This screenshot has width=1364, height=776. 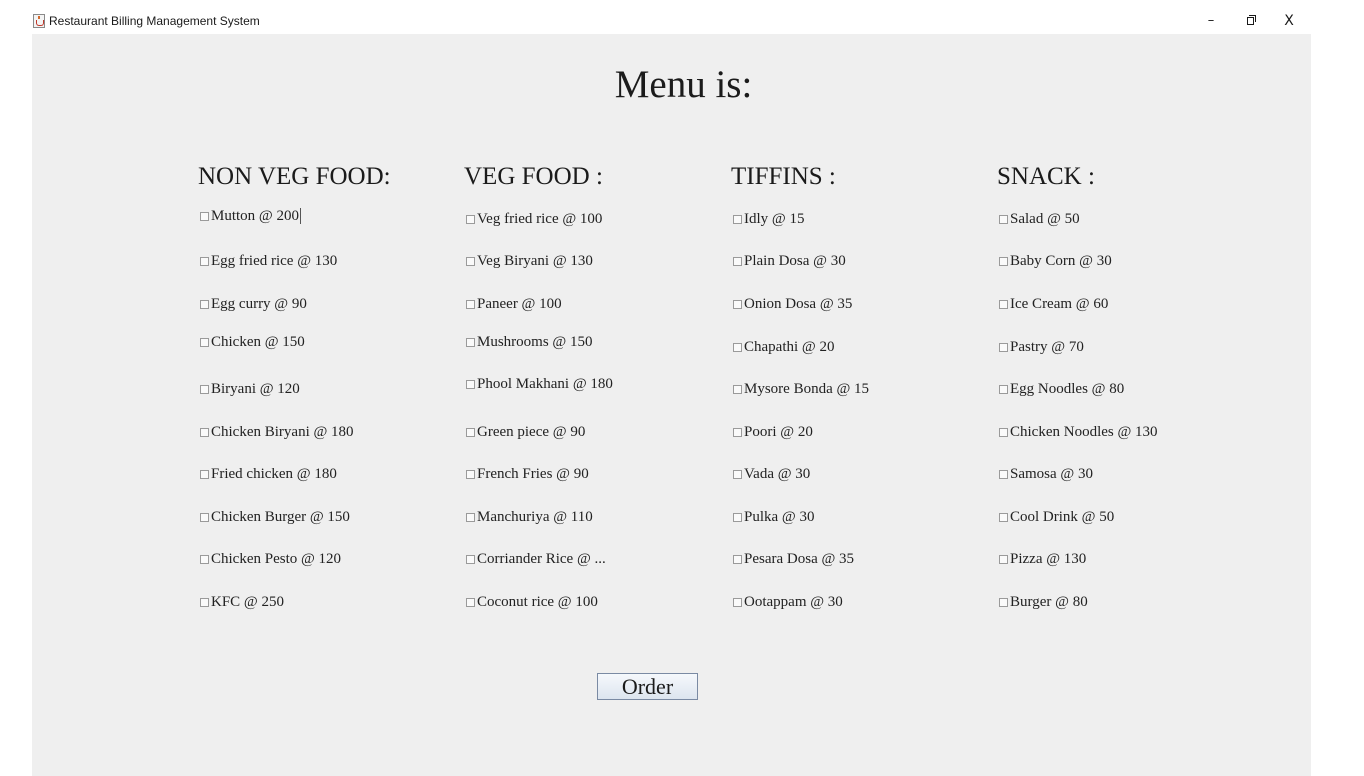 I want to click on order-button: Order, so click(x=647, y=686).